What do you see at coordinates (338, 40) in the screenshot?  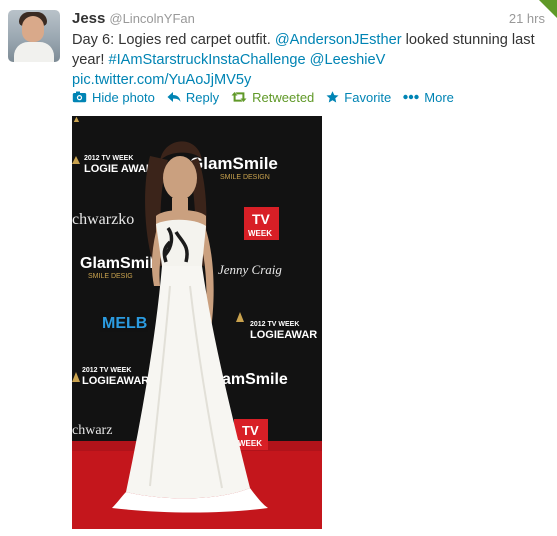 I see `mention-link: @AndersonJEsther` at bounding box center [338, 40].